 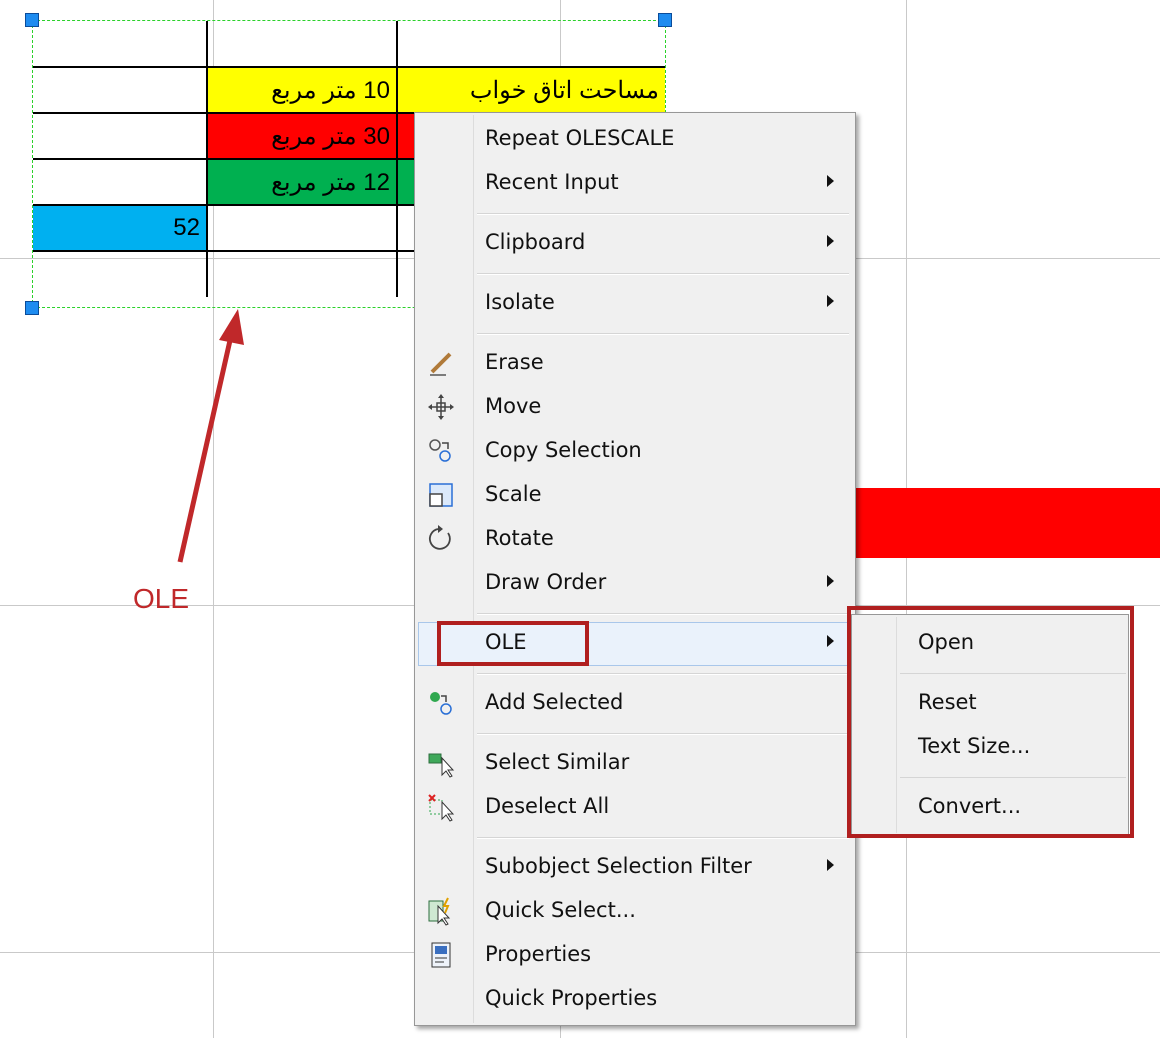 What do you see at coordinates (635, 363) in the screenshot?
I see `menu-item-erase: Erase` at bounding box center [635, 363].